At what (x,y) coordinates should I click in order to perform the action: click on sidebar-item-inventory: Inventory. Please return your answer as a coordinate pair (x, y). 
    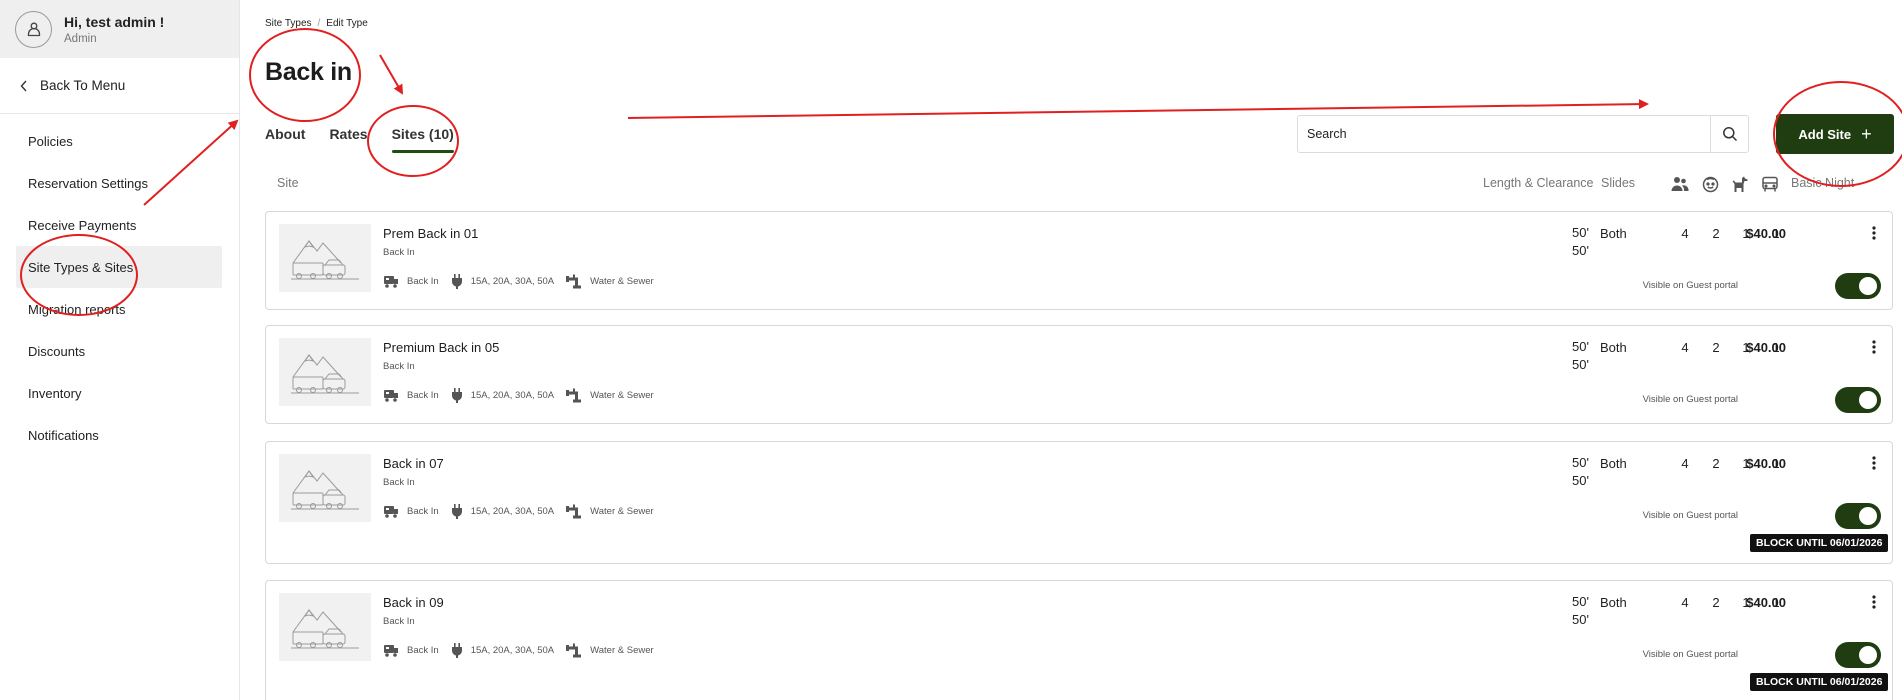
    Looking at the image, I should click on (119, 393).